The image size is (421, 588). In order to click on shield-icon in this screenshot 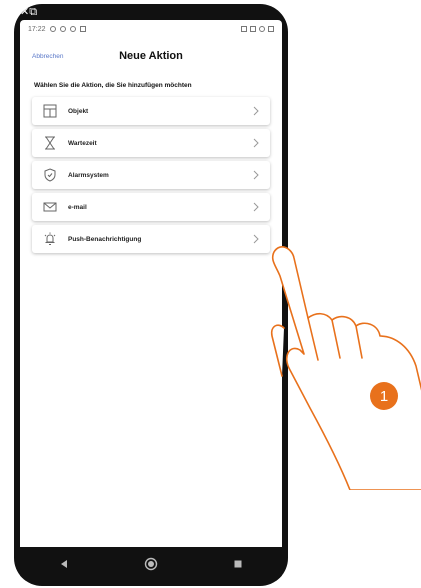, I will do `click(50, 175)`.